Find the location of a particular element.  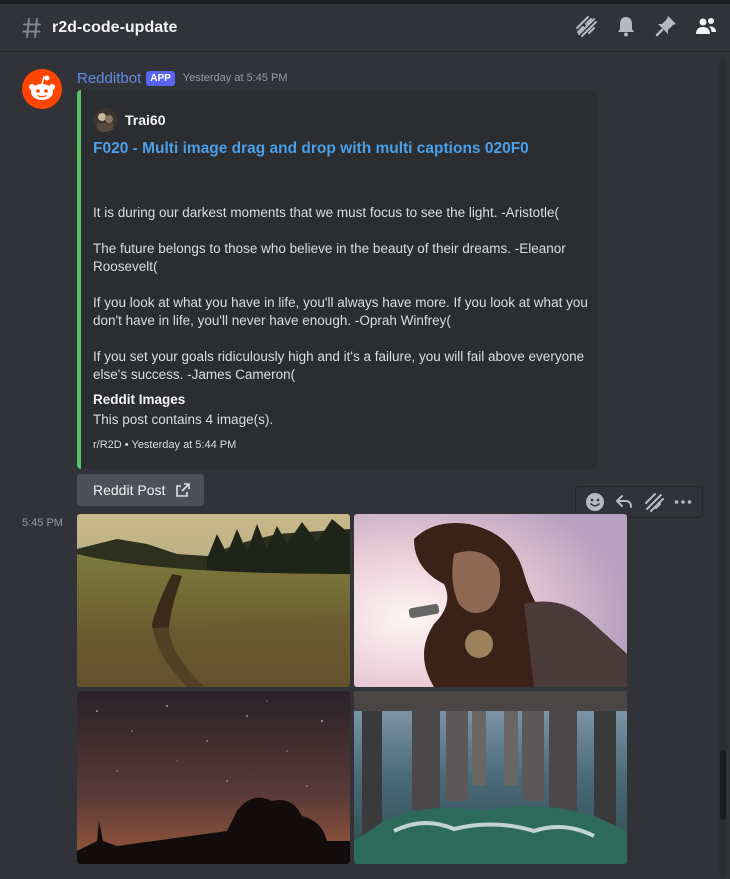

external-link-icon is located at coordinates (183, 490).